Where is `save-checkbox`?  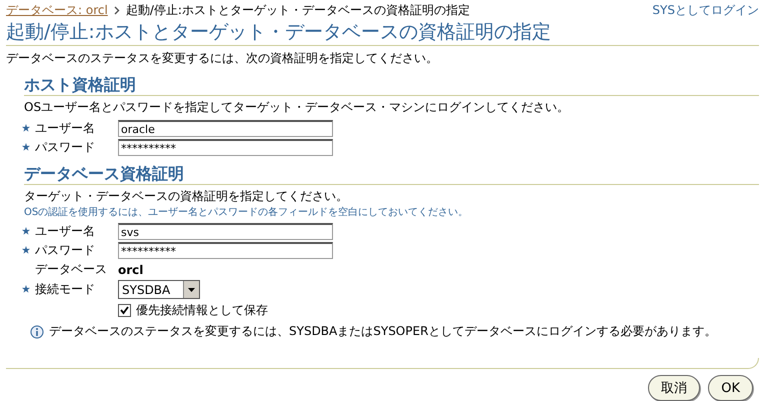
save-checkbox is located at coordinates (124, 310).